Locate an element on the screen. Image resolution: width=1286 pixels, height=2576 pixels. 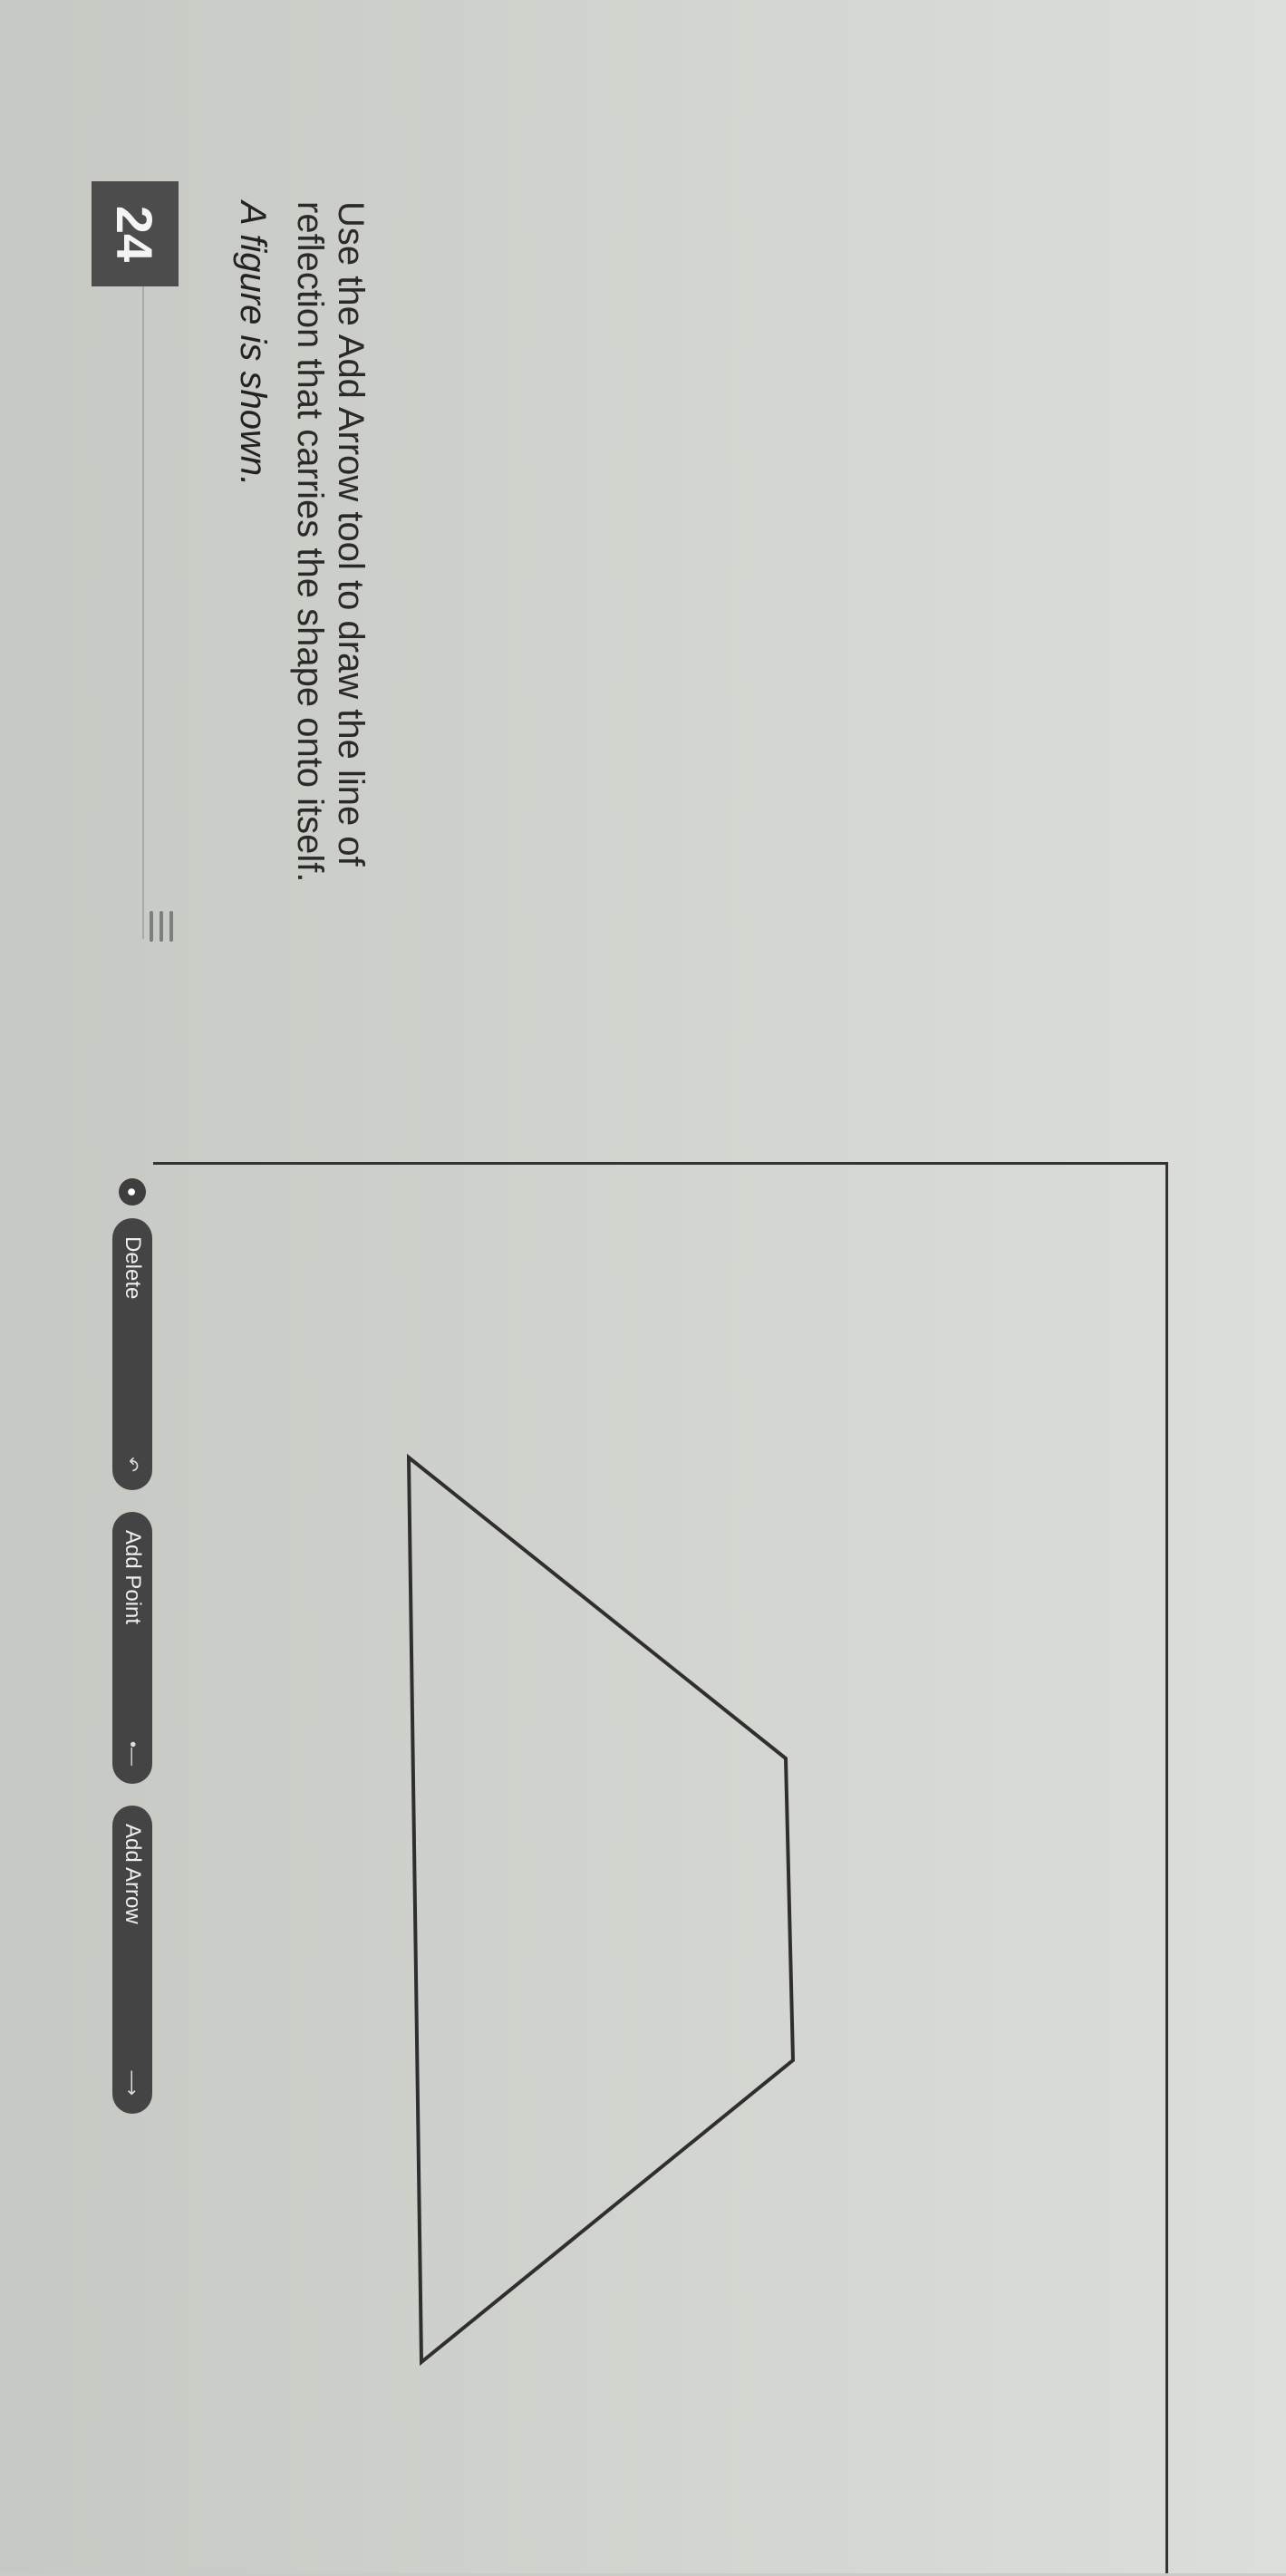
add-point-label: Add Point is located at coordinates (133, 1577).